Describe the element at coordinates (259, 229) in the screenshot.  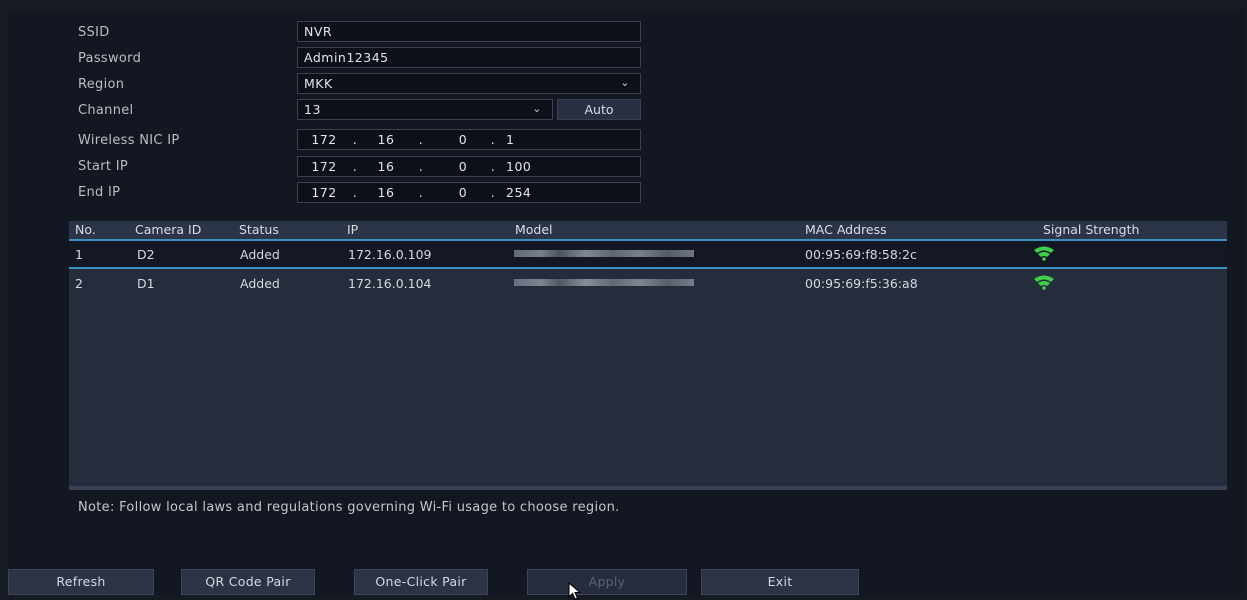
I see `column-header-status: Status` at that location.